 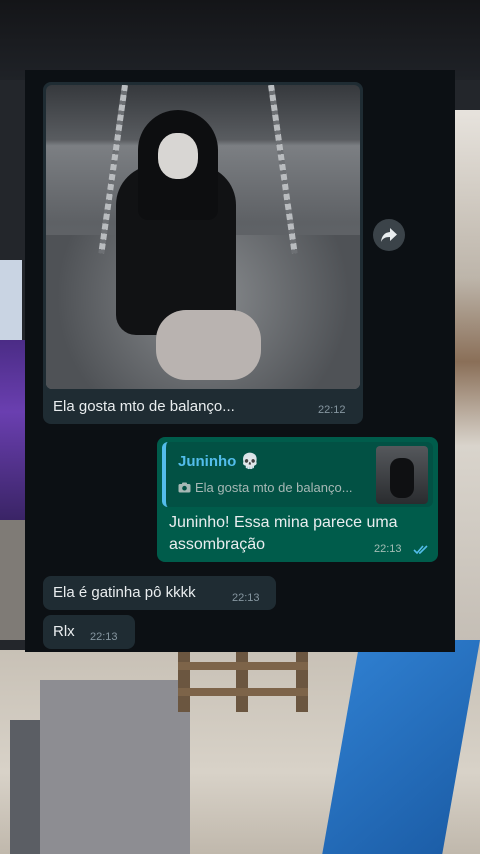 What do you see at coordinates (420, 550) in the screenshot?
I see `double-check-icon` at bounding box center [420, 550].